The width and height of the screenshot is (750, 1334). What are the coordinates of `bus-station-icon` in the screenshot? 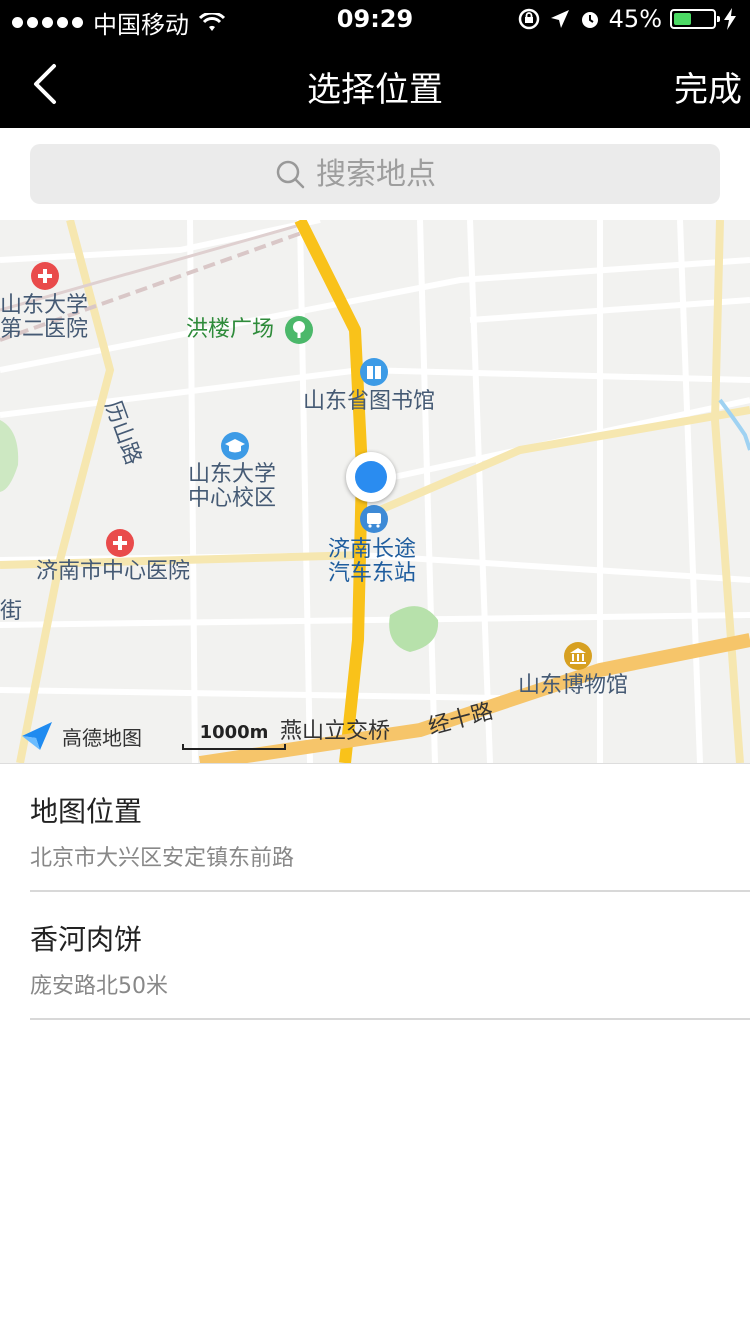 It's located at (374, 519).